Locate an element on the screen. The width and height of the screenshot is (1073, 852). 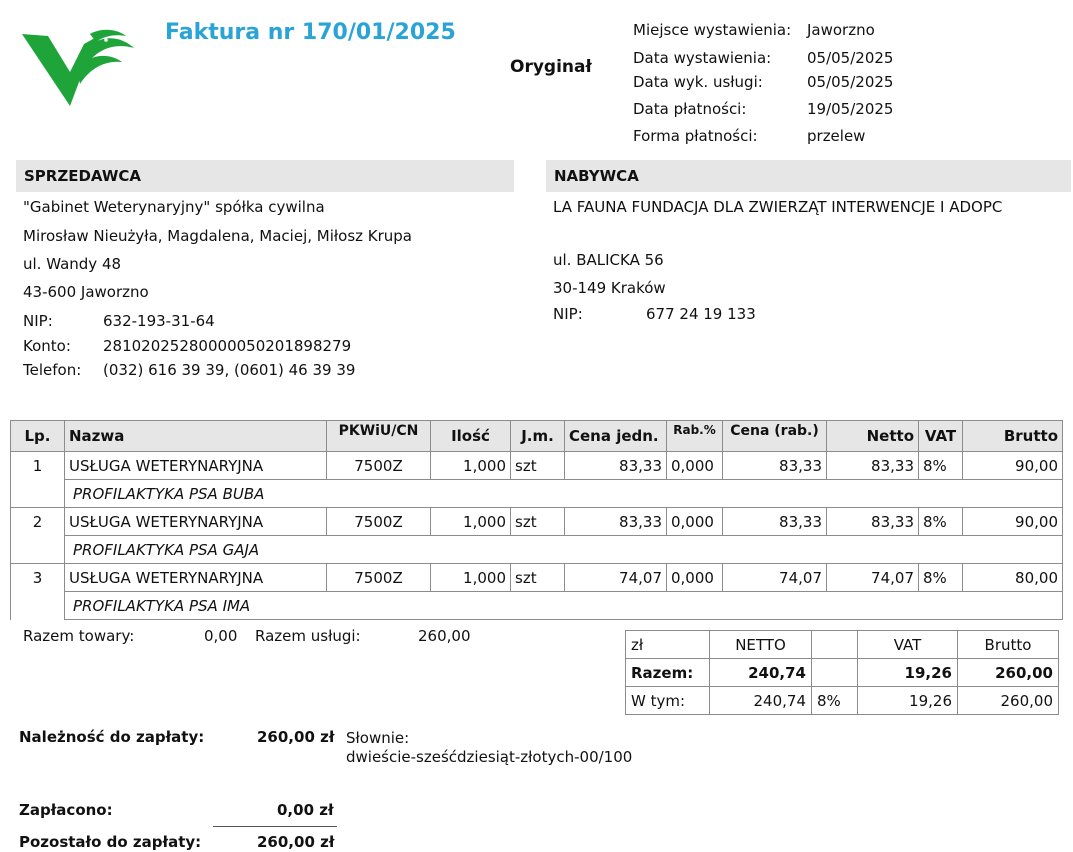
seller-phone-label: Telefon: is located at coordinates (52, 370).